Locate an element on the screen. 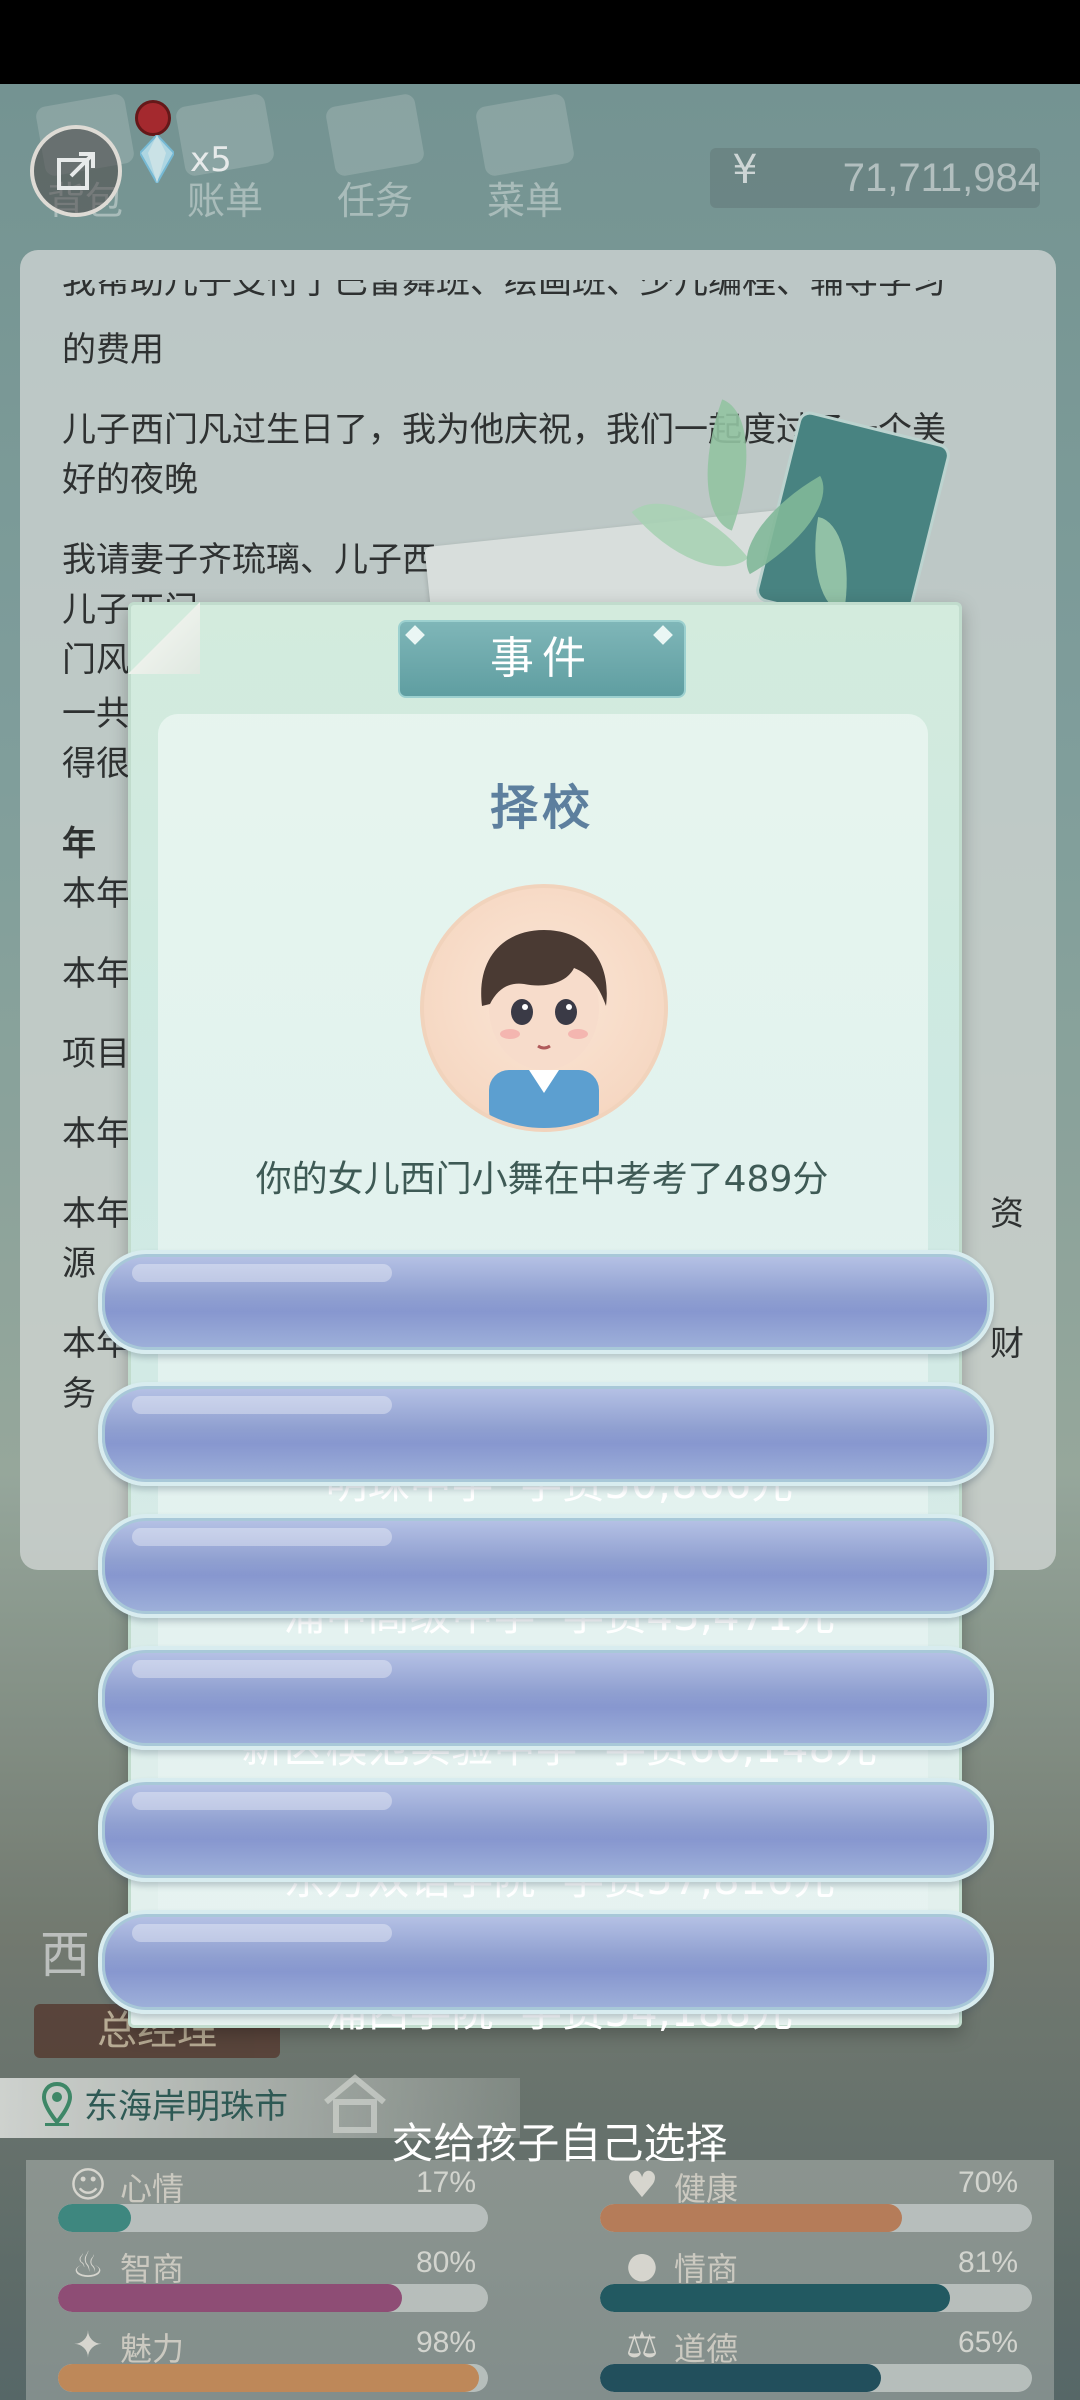  let-child-choose-button: 交给孩子自己选择 is located at coordinates (546, 2039).